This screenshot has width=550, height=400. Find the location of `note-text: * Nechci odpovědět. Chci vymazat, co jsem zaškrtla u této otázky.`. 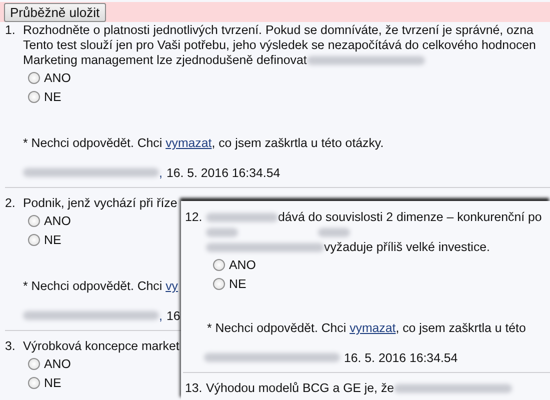

note-text: * Nechci odpovědět. Chci vymazat, co jsem zaškrtla u této otázky. is located at coordinates (203, 143).